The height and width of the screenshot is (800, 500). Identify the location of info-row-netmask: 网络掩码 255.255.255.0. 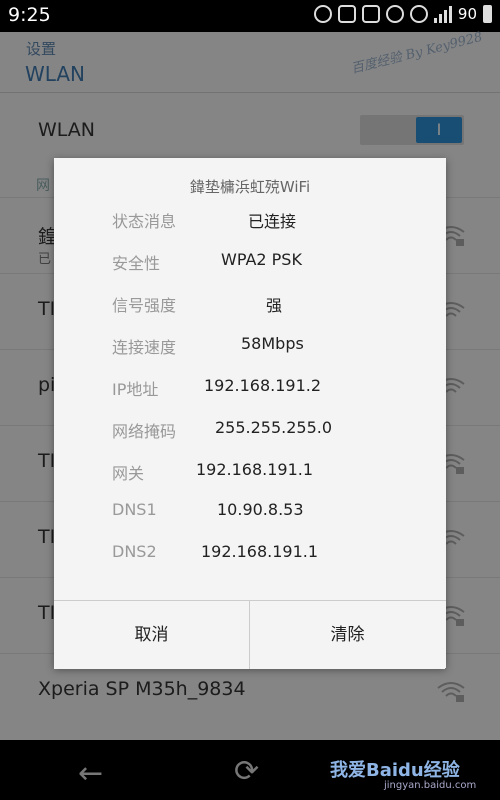
(250, 433).